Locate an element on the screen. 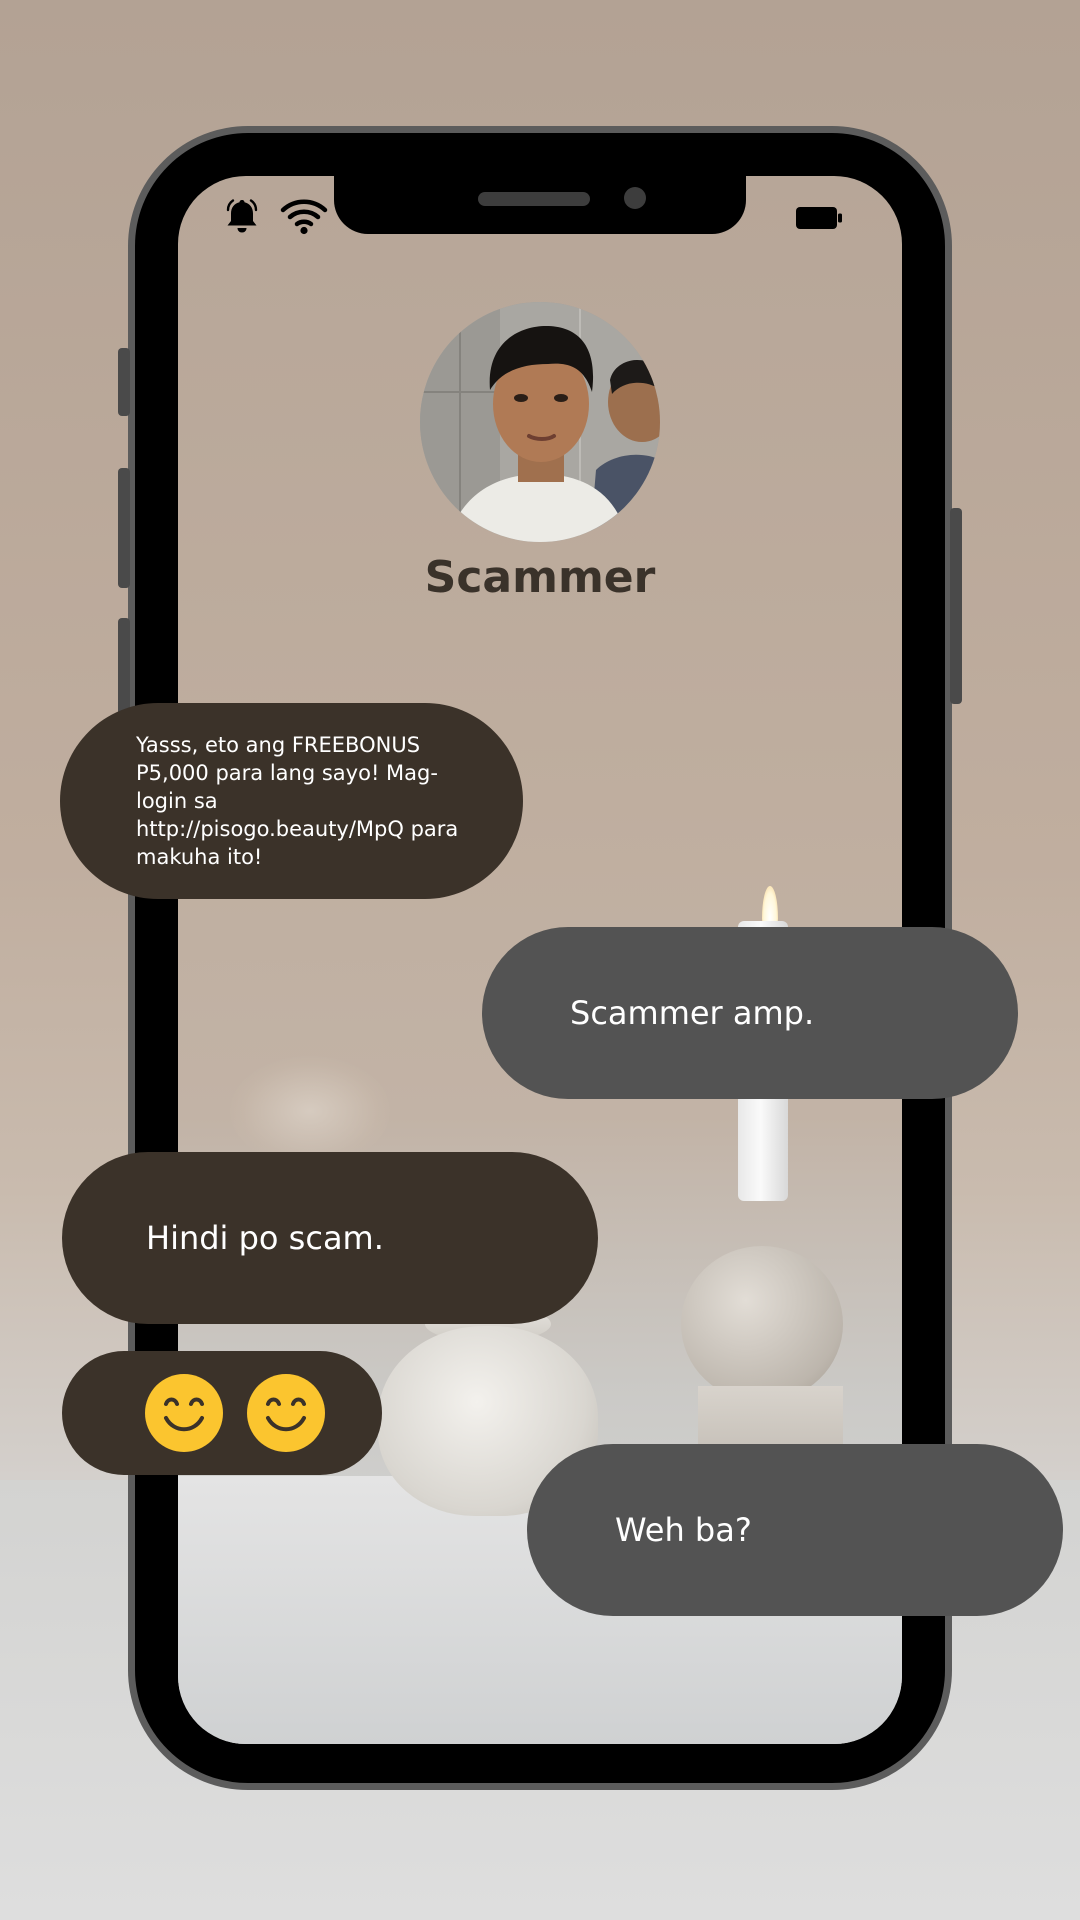  wifi-icon is located at coordinates (304, 217).